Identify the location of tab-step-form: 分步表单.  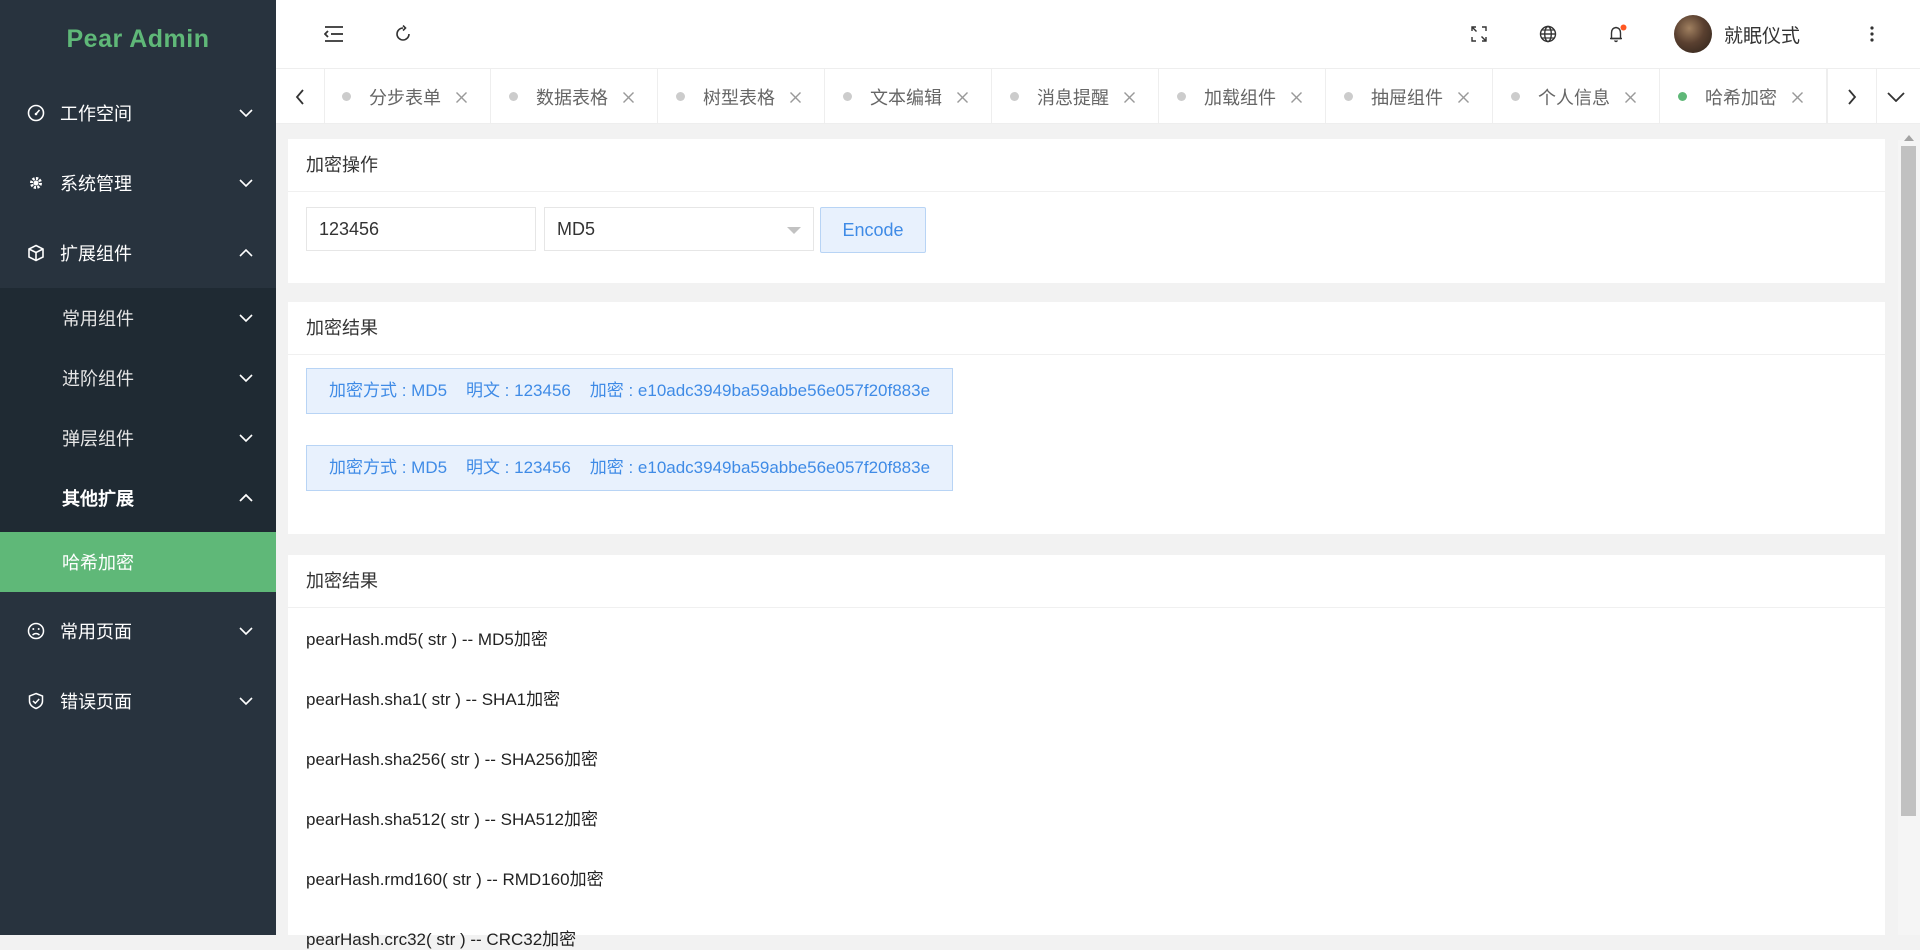
(407, 96).